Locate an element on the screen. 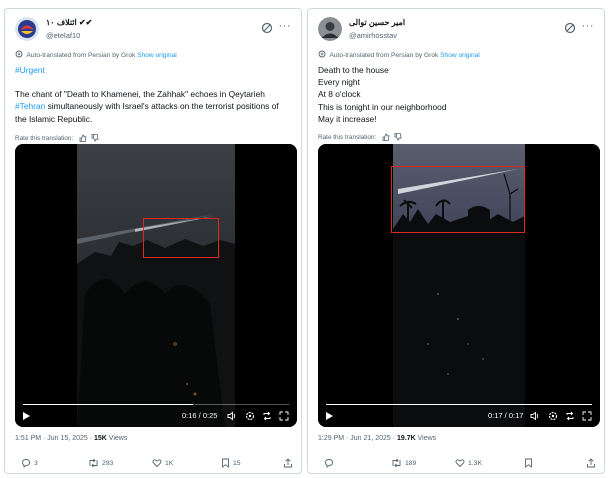 The image size is (611, 478). repost-button: 189 is located at coordinates (403, 463).